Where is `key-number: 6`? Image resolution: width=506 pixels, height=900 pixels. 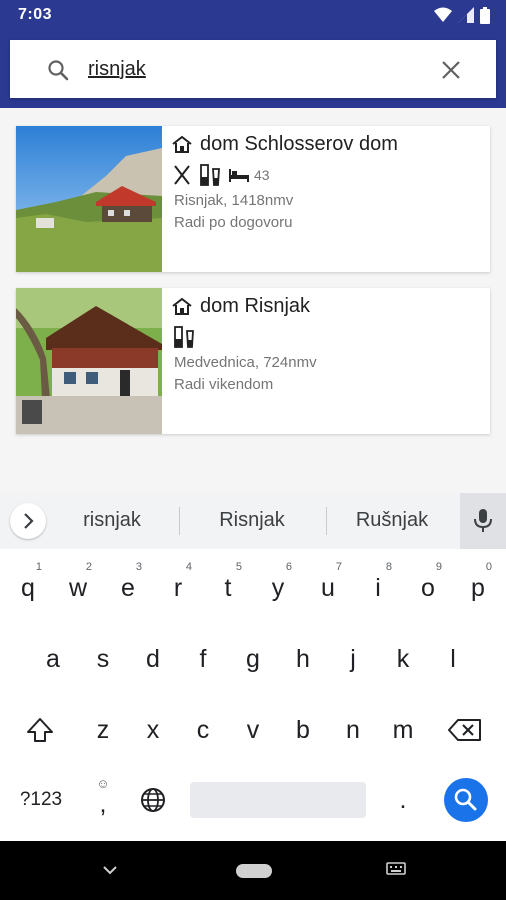 key-number: 6 is located at coordinates (288, 567).